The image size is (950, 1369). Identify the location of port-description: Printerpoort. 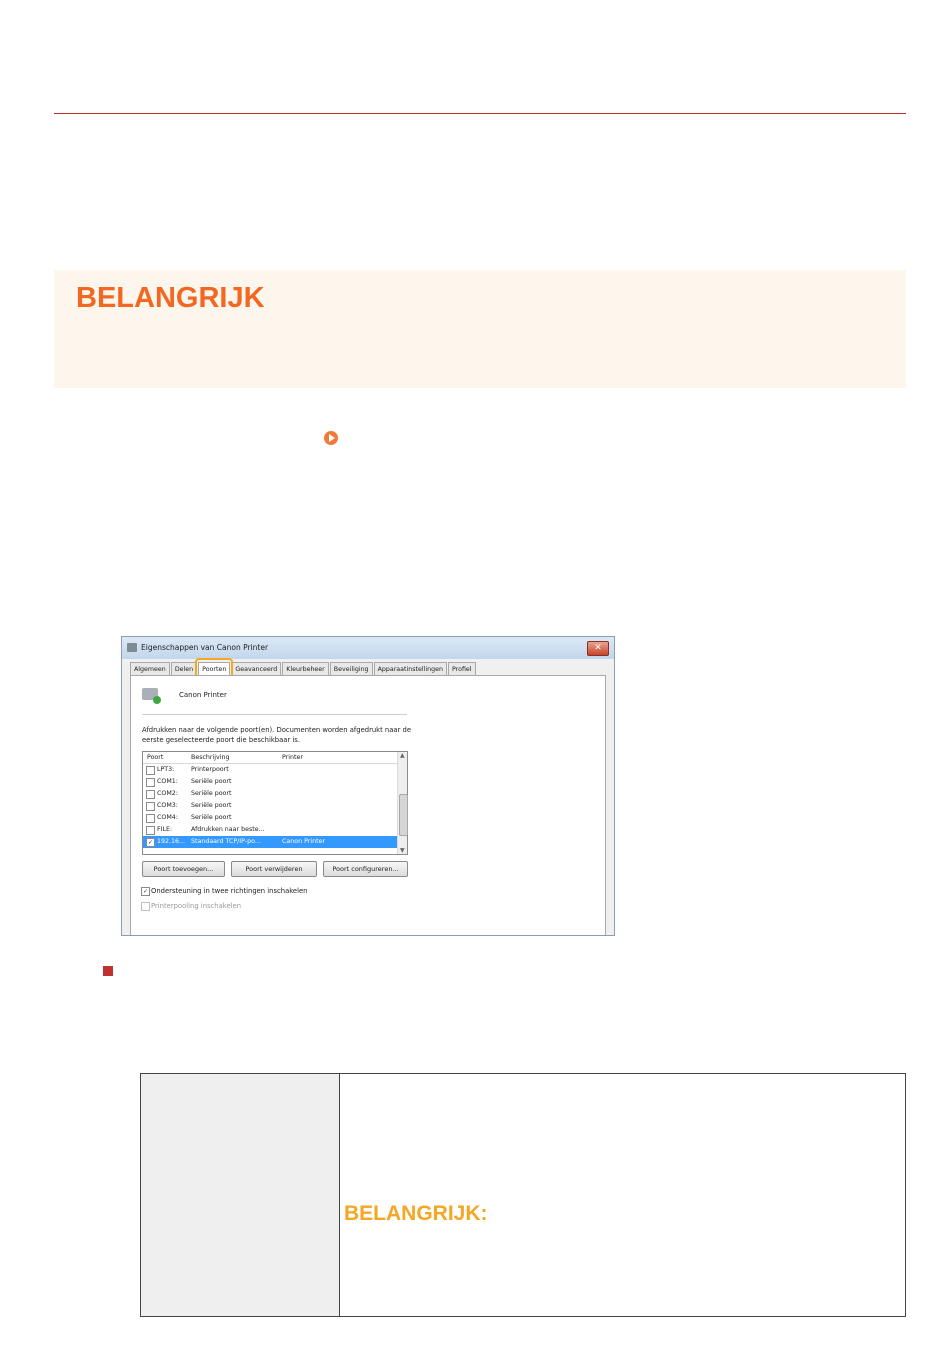
(210, 769).